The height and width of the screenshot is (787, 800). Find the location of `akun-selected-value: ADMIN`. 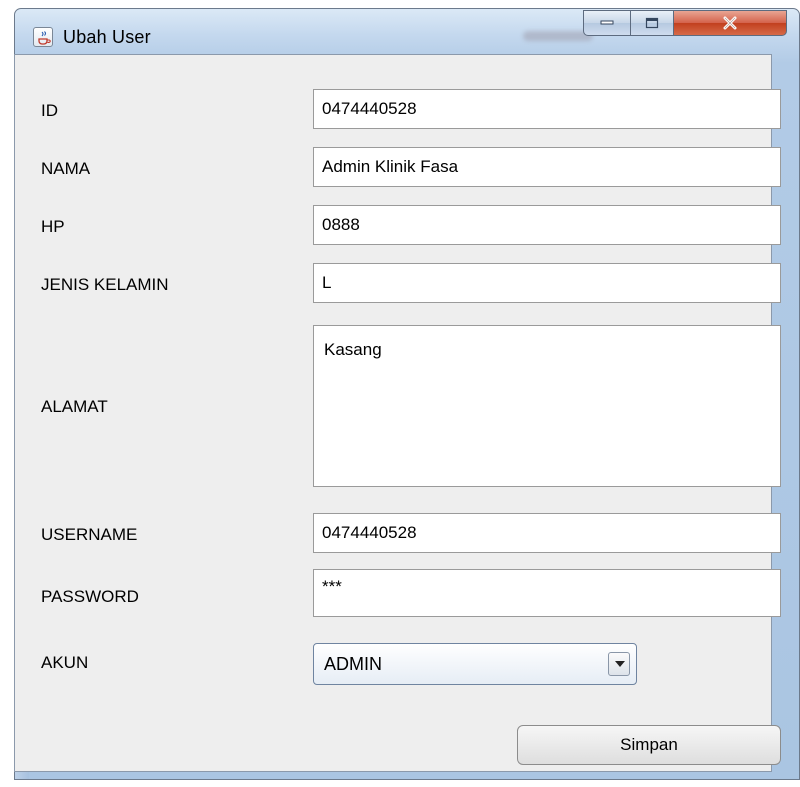

akun-selected-value: ADMIN is located at coordinates (353, 664).